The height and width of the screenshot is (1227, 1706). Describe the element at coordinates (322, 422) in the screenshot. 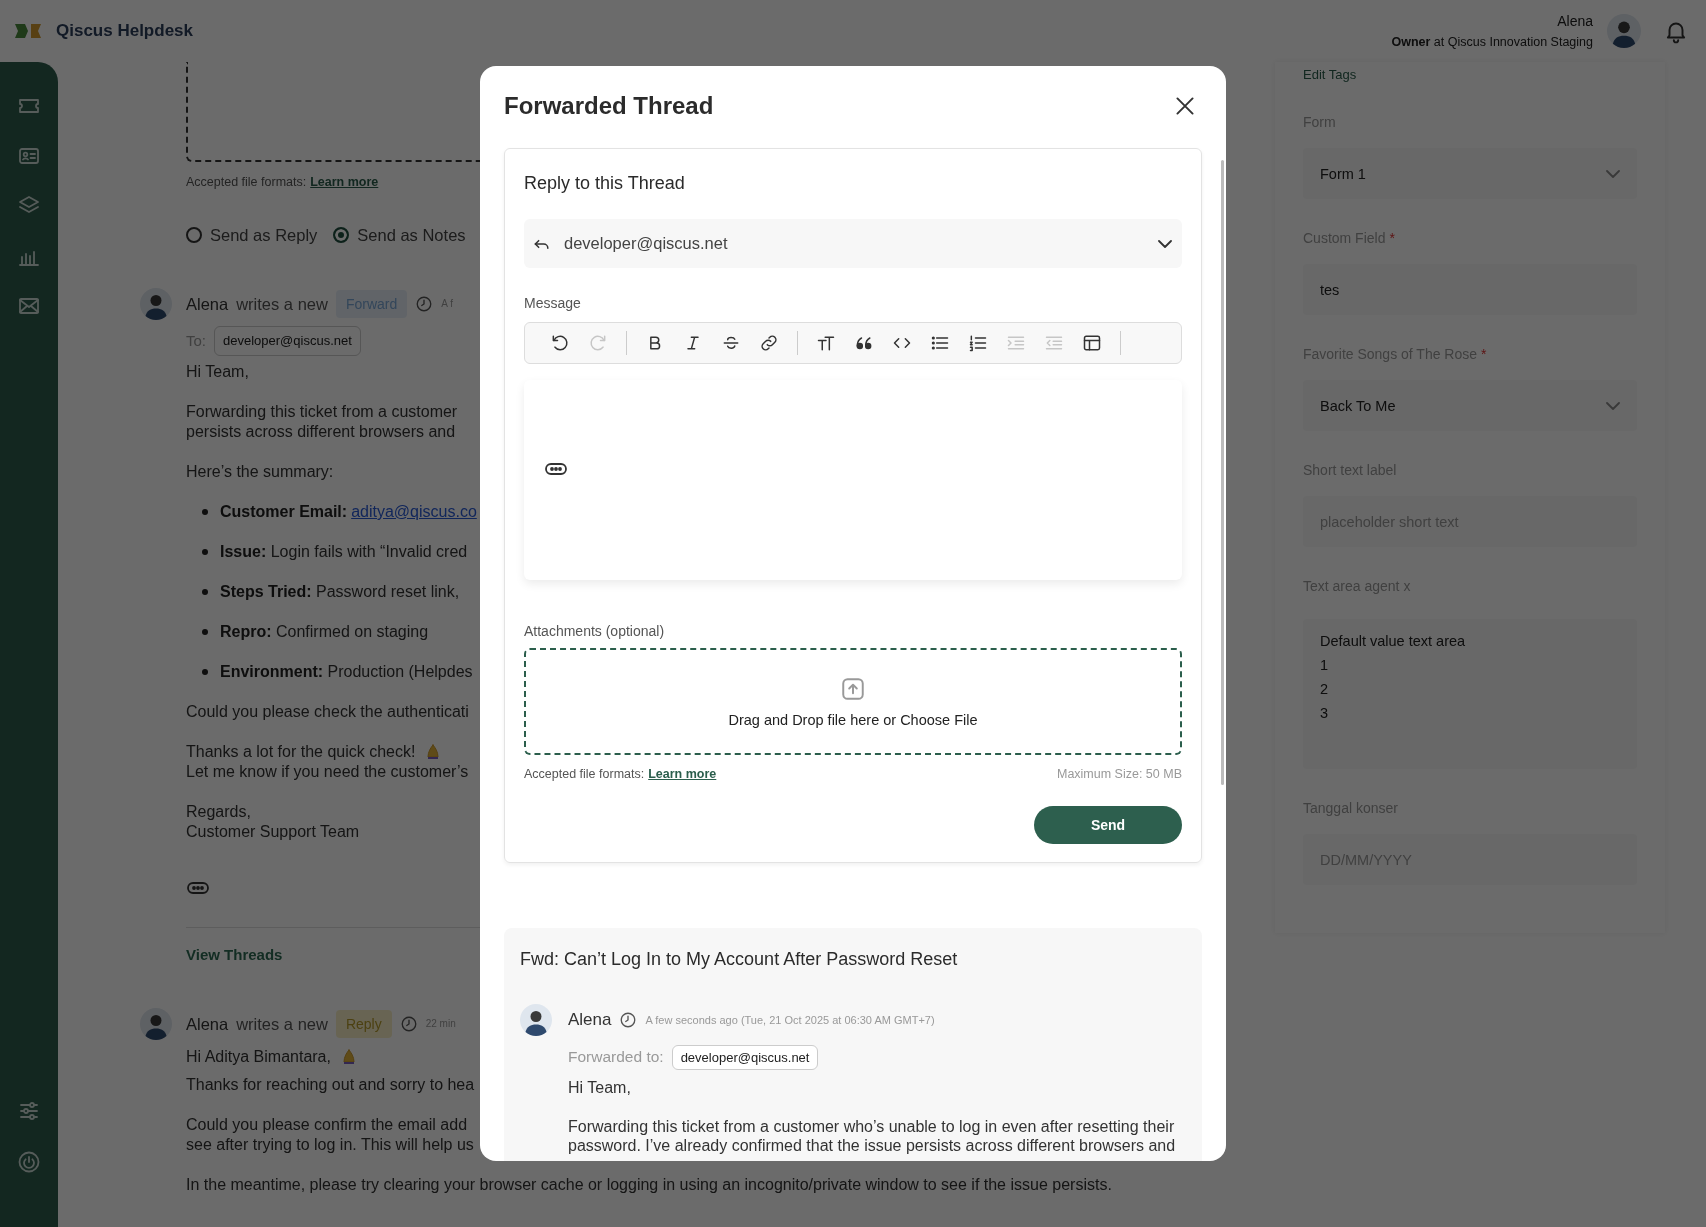

I see `message-text: Forwarding this ticket from a customer persists across different browsers and` at that location.